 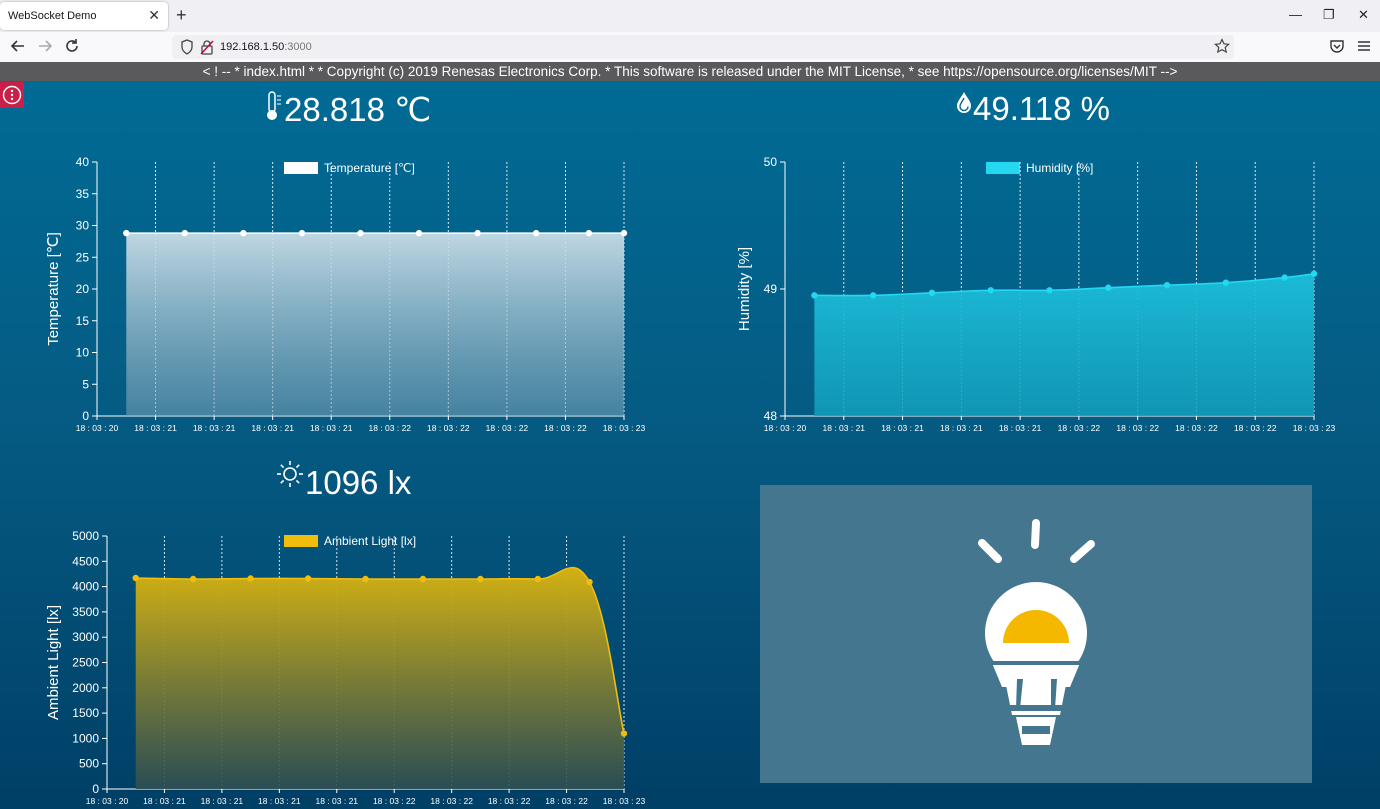 I want to click on light-bulb-panel, so click(x=1036, y=634).